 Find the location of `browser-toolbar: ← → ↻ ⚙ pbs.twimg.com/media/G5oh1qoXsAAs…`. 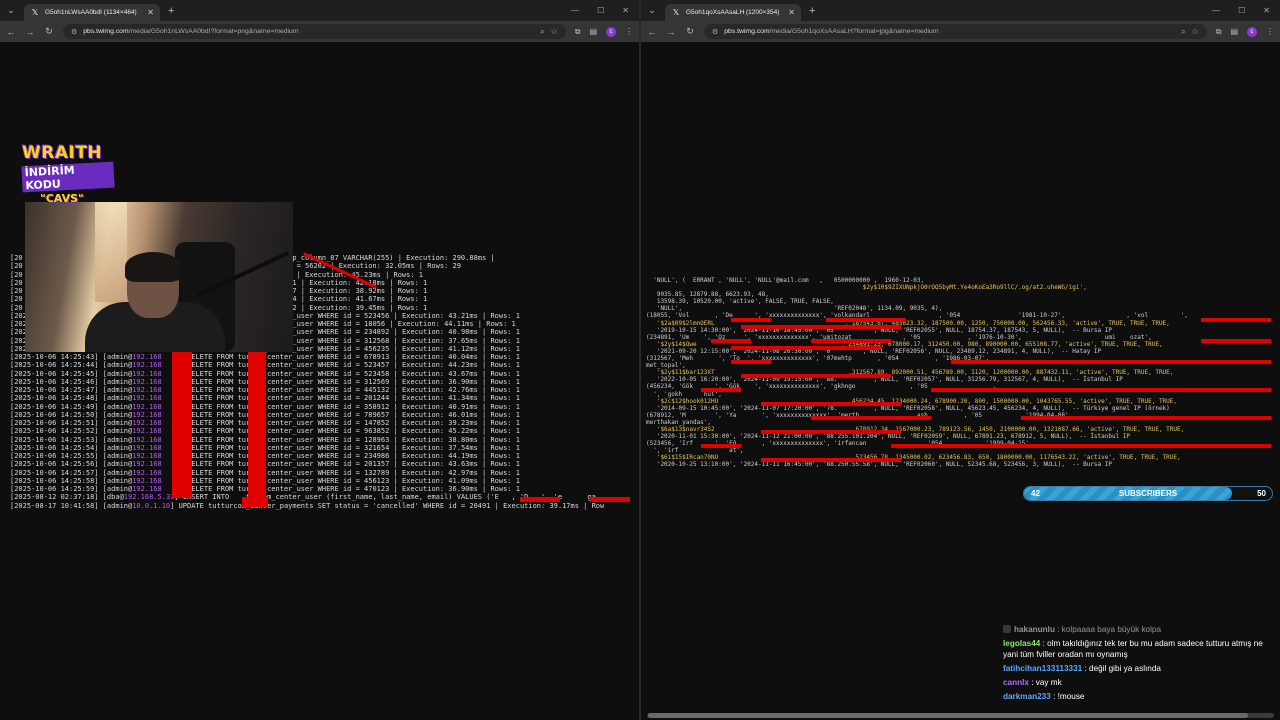

browser-toolbar: ← → ↻ ⚙ pbs.twimg.com/media/G5oh1qoXsAAs… is located at coordinates (960, 31).